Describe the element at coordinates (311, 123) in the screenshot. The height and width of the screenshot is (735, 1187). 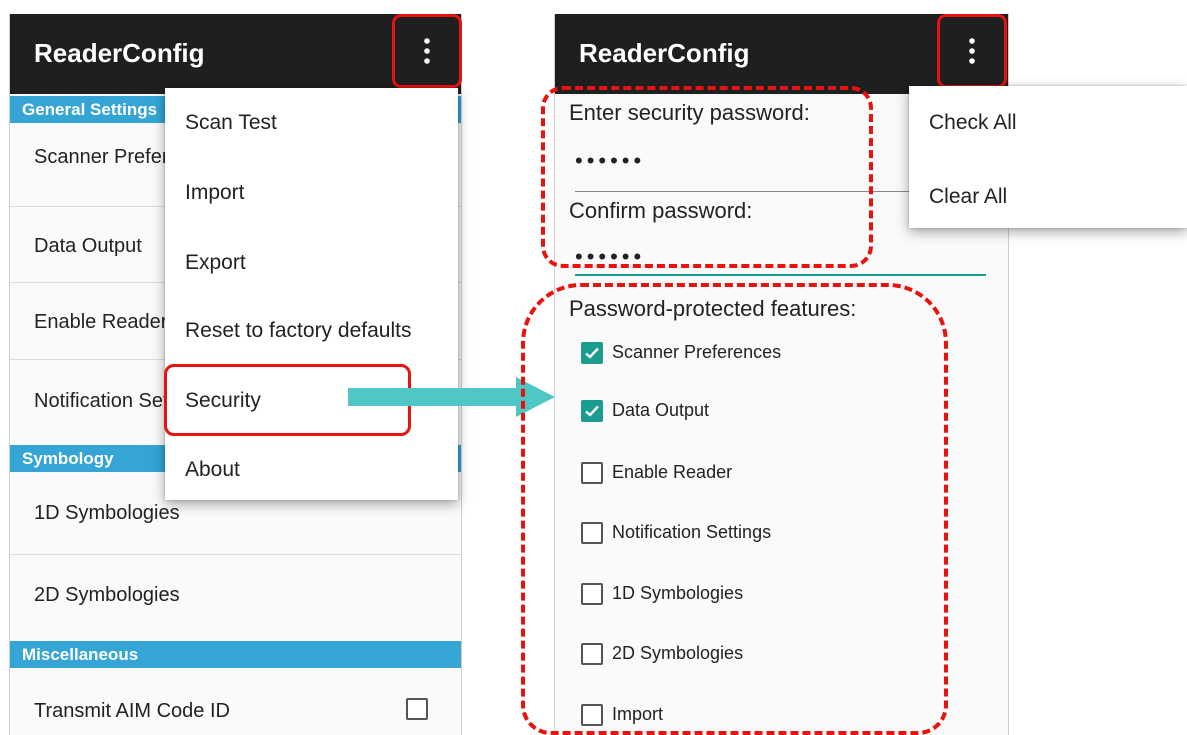
I see `menu-item-scan-test: Scan Test` at that location.